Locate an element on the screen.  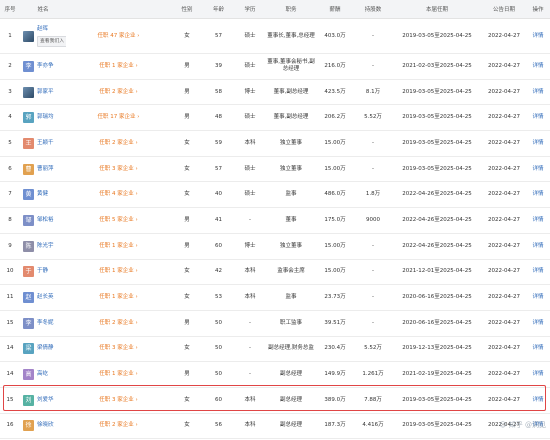
age-cell: 39 is located at coordinates (218, 66).